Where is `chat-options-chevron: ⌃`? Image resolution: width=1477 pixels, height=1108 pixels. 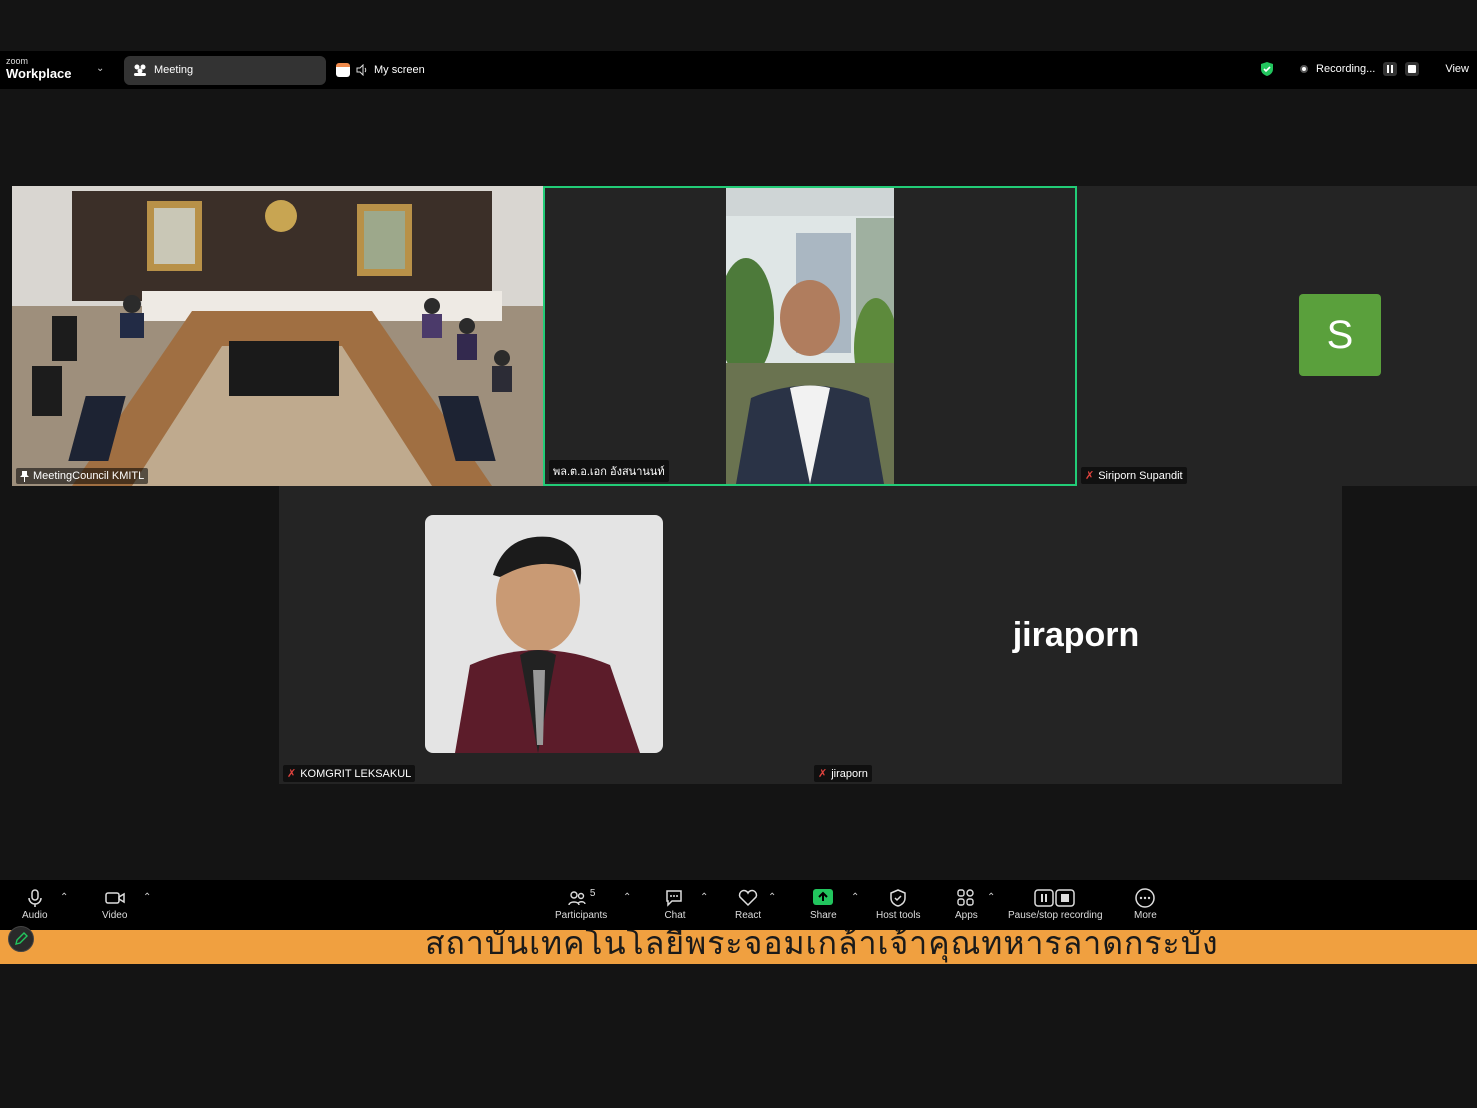
chat-options-chevron: ⌃ is located at coordinates (704, 897).